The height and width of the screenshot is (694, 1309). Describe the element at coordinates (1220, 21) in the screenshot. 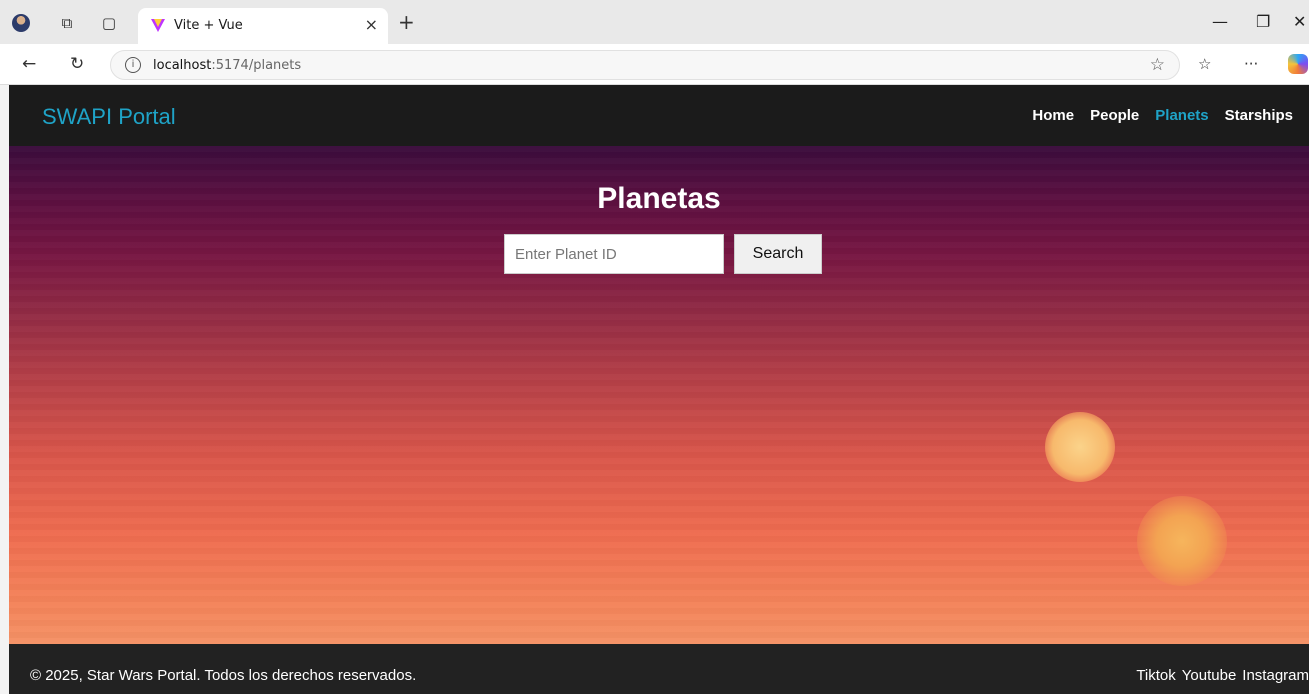

I see `minimize-icon: —` at that location.